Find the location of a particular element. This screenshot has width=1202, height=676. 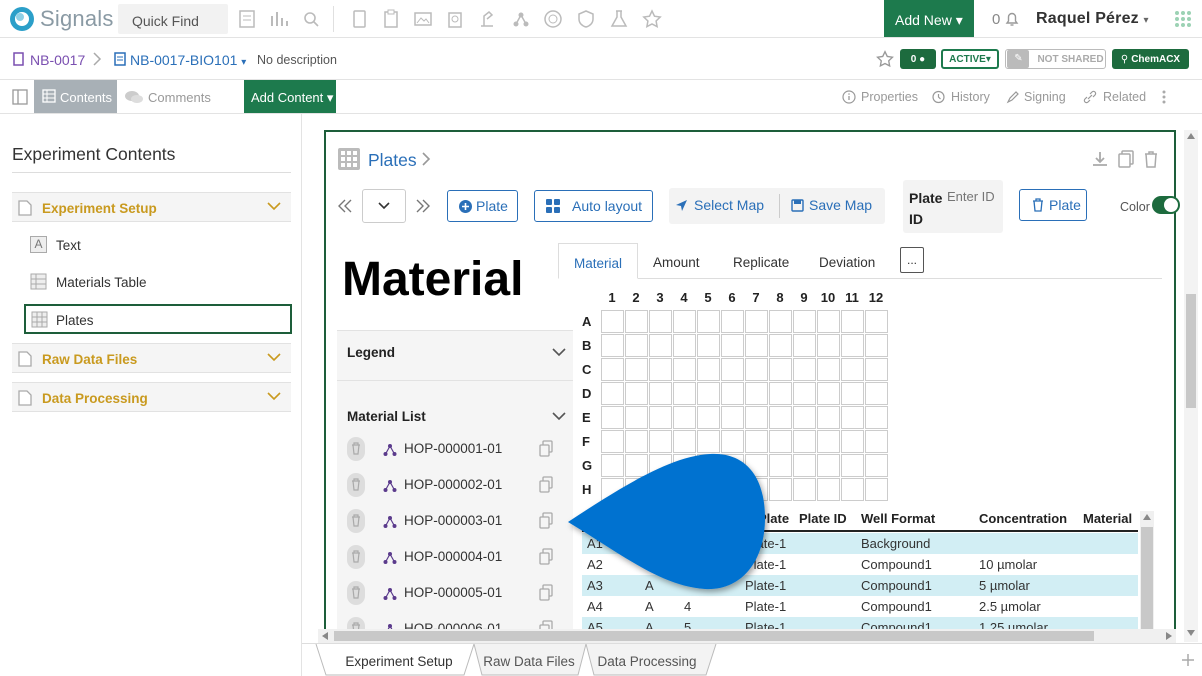

assay-icon is located at coordinates (455, 19).